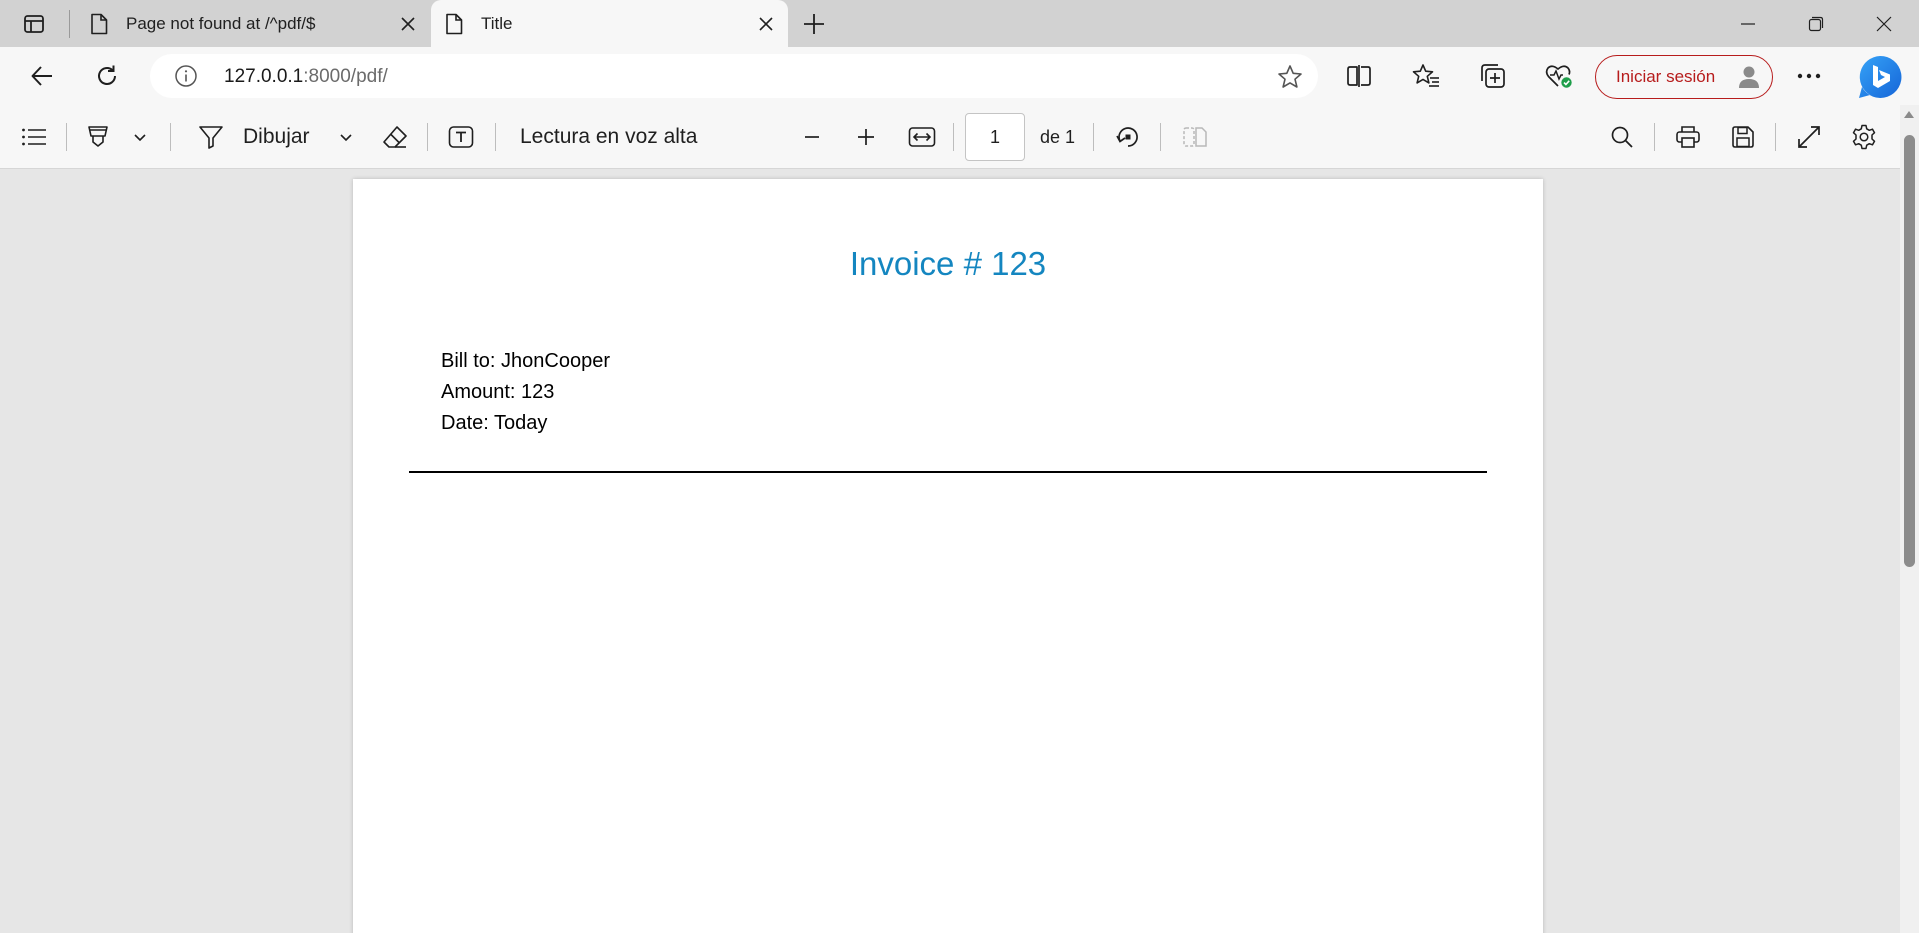  I want to click on url-text: 127.0.0.1:8000/pdf/, so click(306, 77).